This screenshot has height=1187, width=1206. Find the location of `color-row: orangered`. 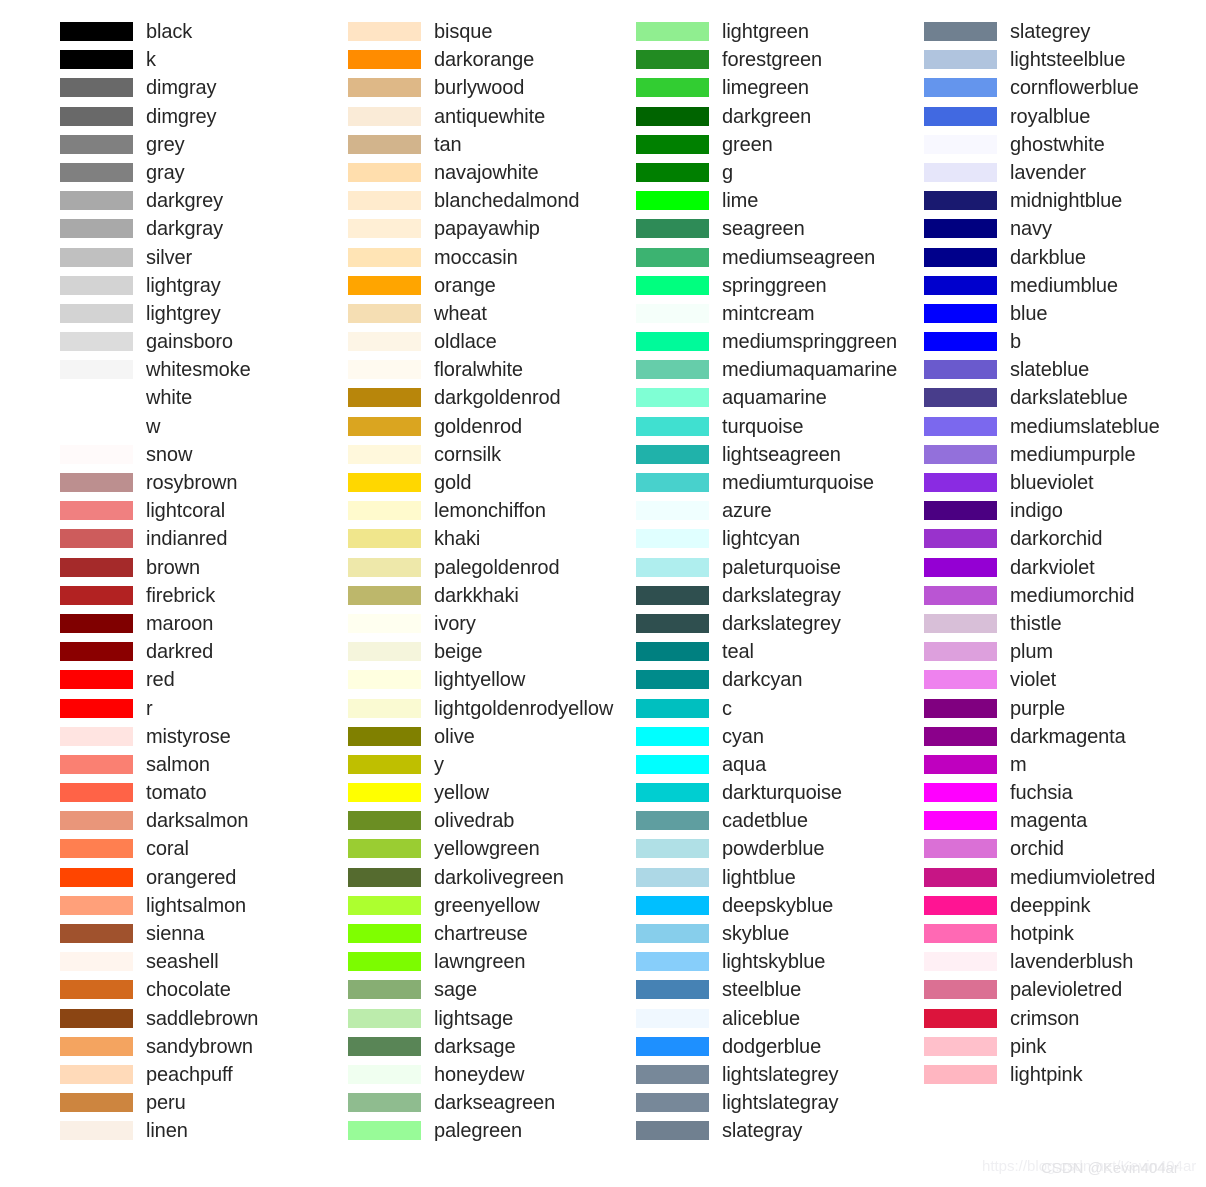

color-row: orangered is located at coordinates (205, 881).